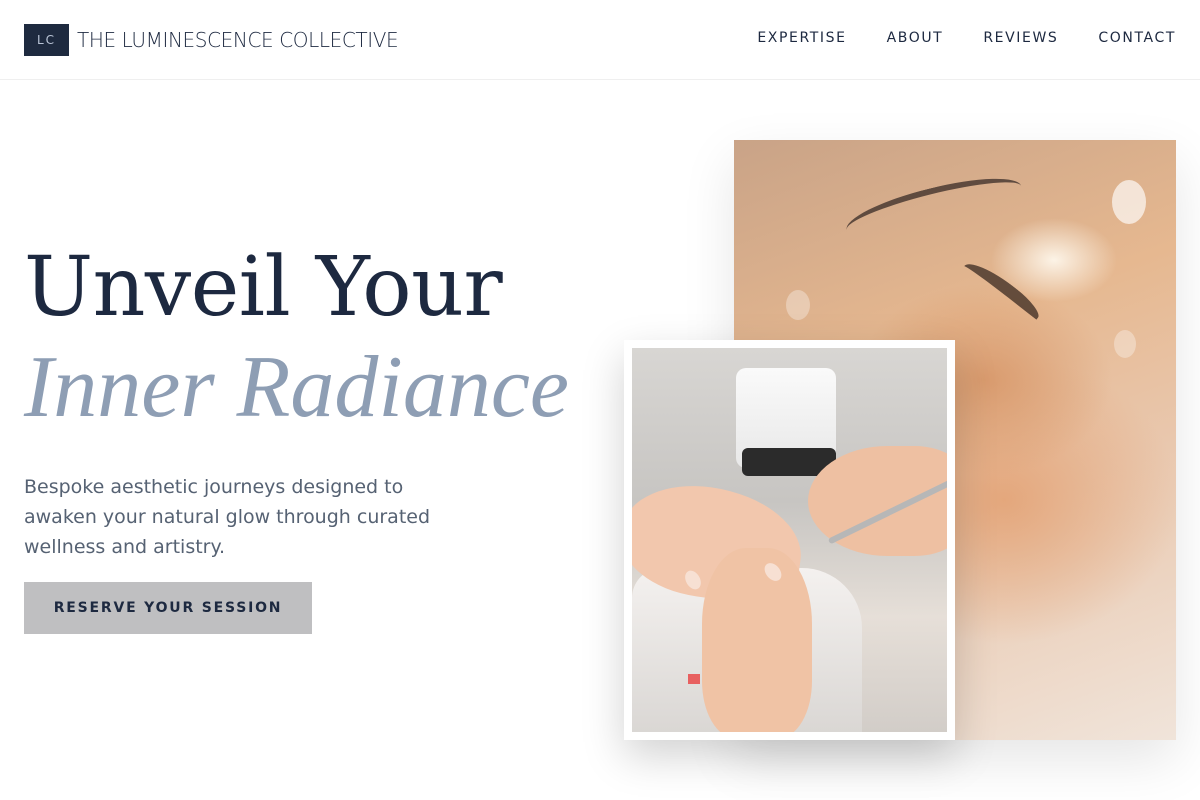  I want to click on brow-shape, so click(1001, 292).